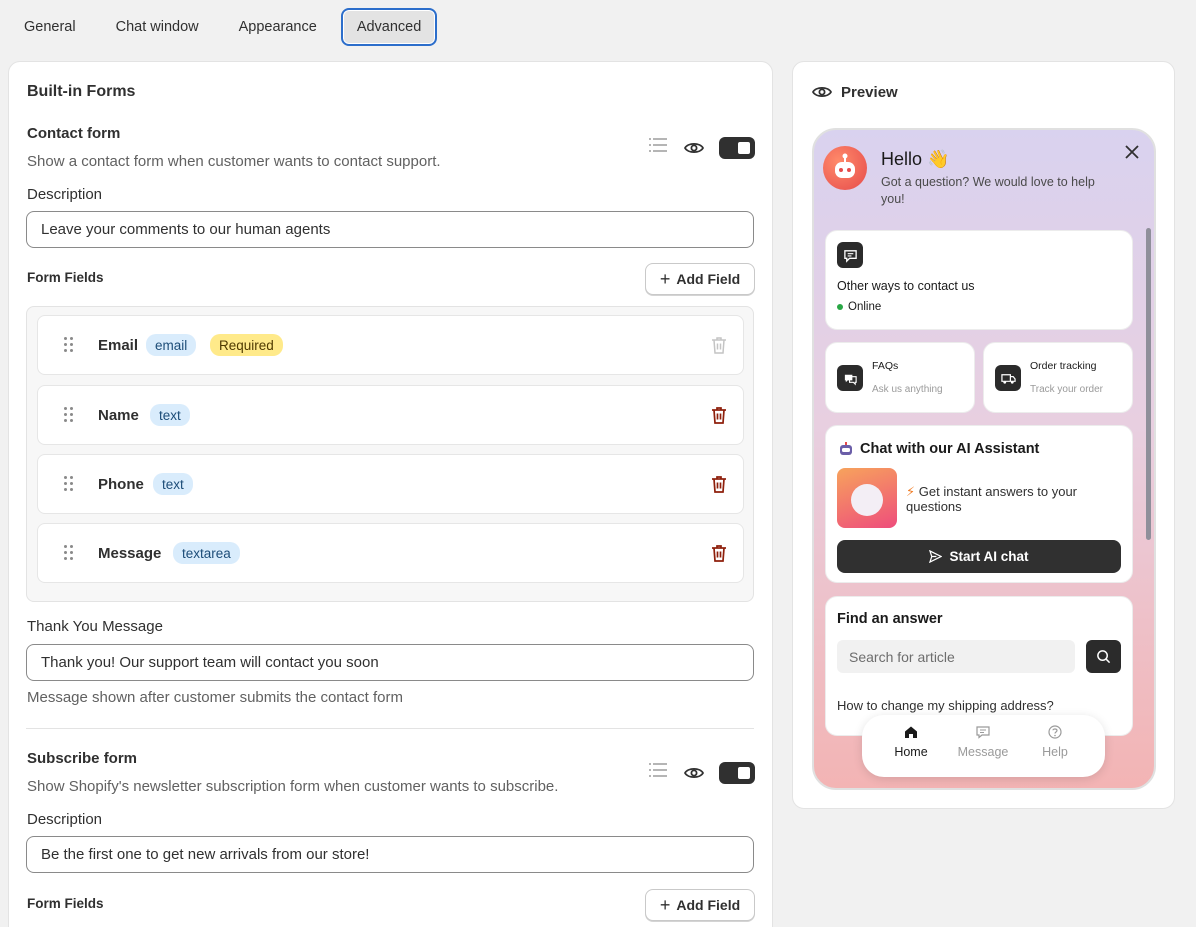 Image resolution: width=1196 pixels, height=927 pixels. What do you see at coordinates (1063, 366) in the screenshot?
I see `order-tracking-title: Order tracking` at bounding box center [1063, 366].